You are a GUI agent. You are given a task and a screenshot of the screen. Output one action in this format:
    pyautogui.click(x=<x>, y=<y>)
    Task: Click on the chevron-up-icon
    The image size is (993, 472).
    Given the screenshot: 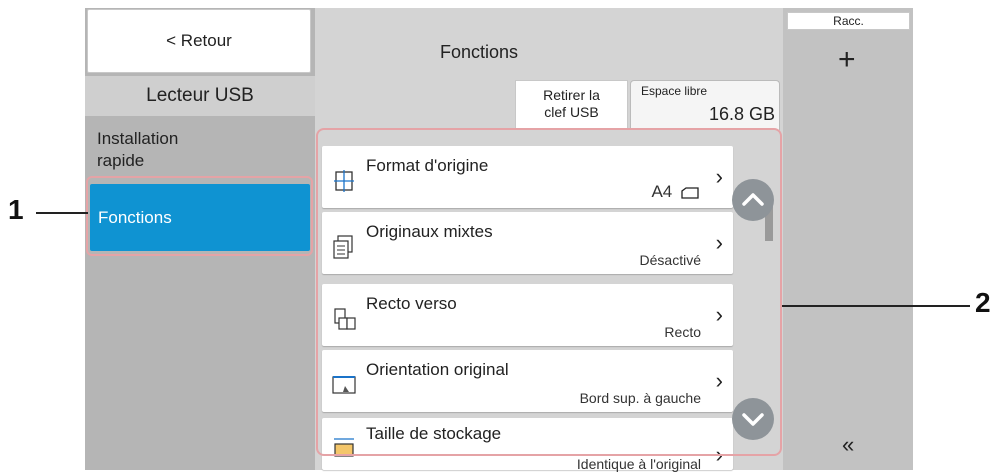 What is the action you would take?
    pyautogui.click(x=753, y=199)
    